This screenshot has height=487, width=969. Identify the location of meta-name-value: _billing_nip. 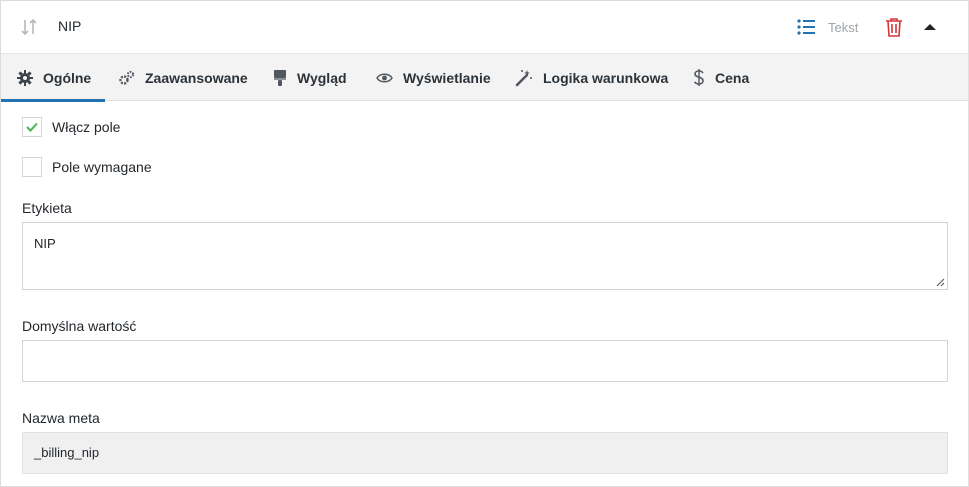
(67, 452).